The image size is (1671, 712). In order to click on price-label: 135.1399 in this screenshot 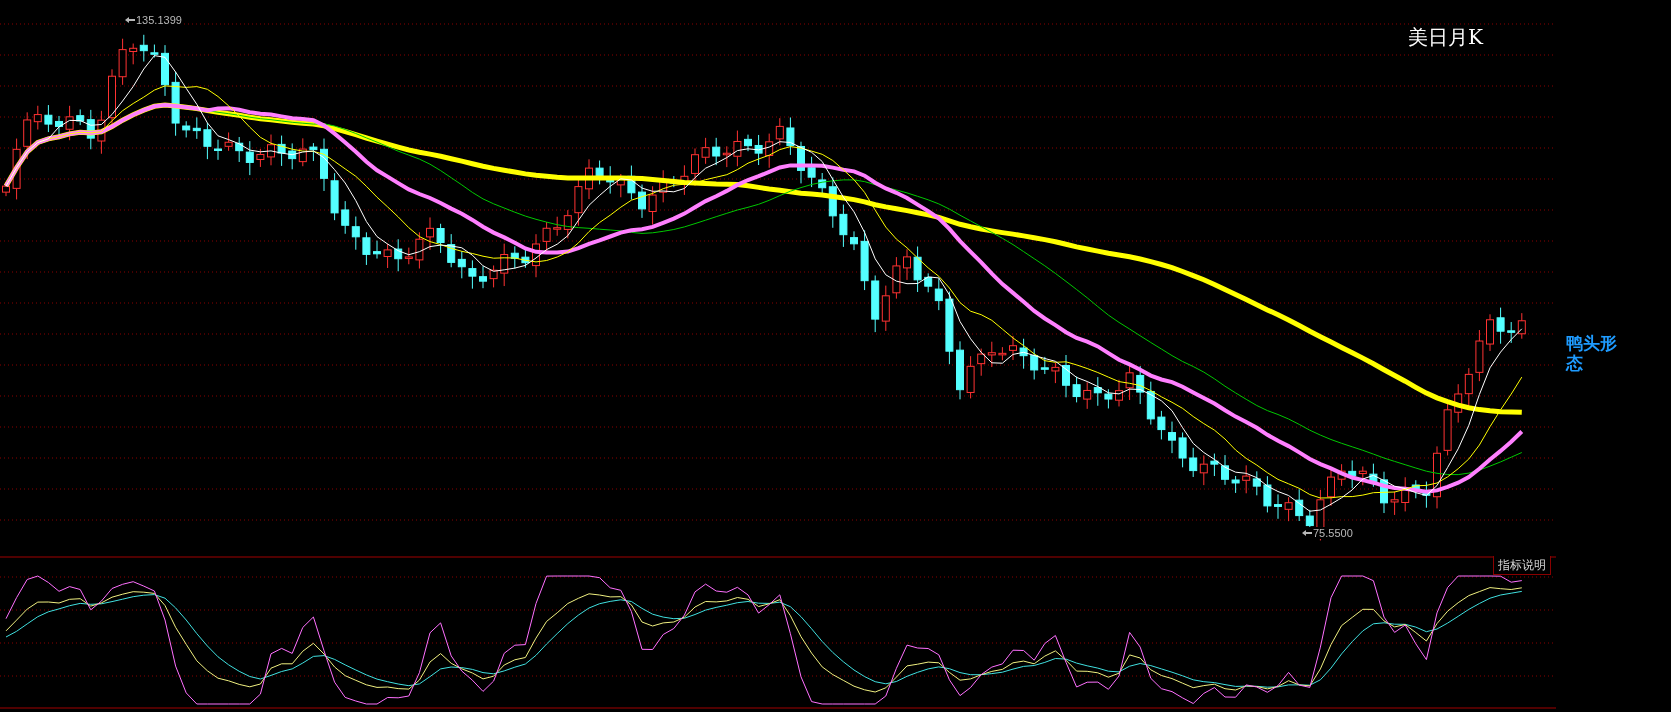, I will do `click(159, 20)`.